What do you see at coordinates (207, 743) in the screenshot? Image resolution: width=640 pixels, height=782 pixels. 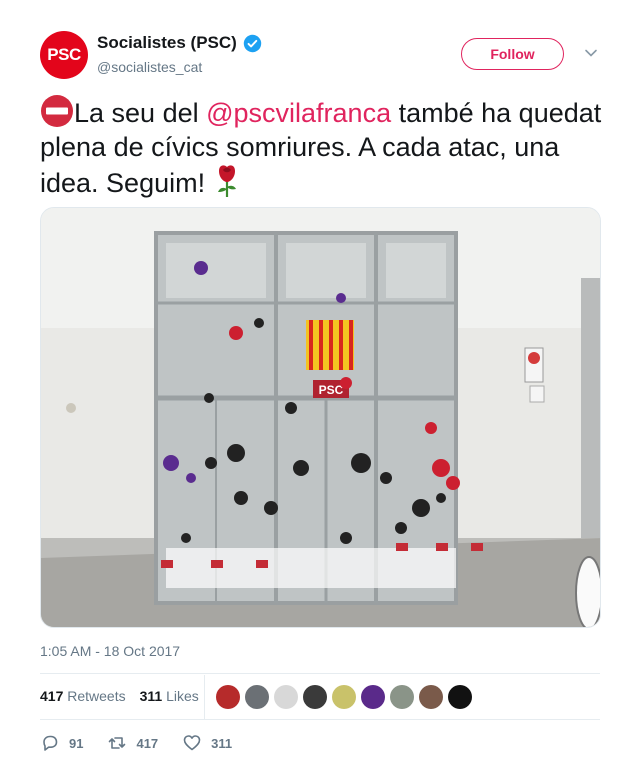 I see `like-button: 311` at bounding box center [207, 743].